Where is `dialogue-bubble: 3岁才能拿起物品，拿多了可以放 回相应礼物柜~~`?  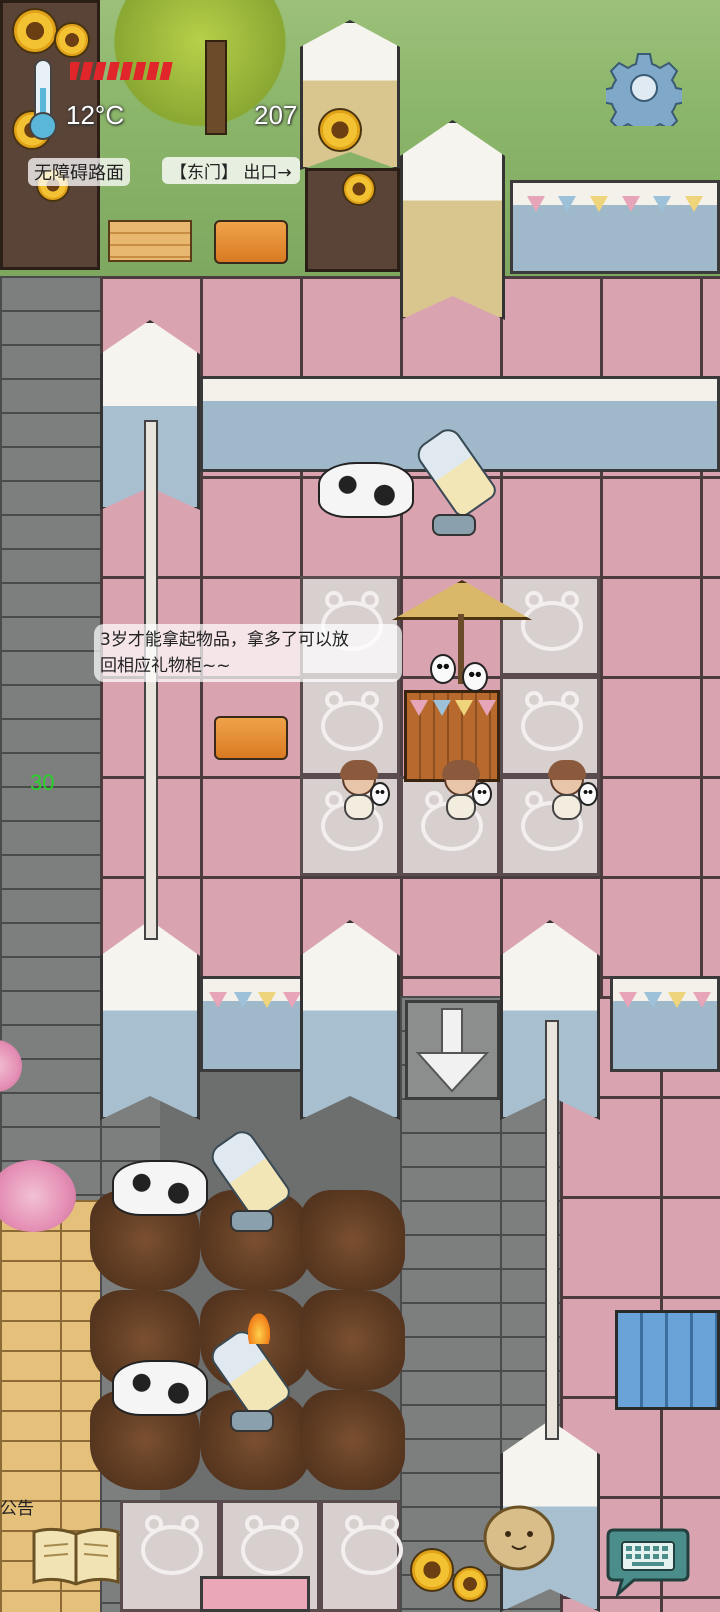 dialogue-bubble: 3岁才能拿起物品，拿多了可以放 回相应礼物柜~~ is located at coordinates (248, 653).